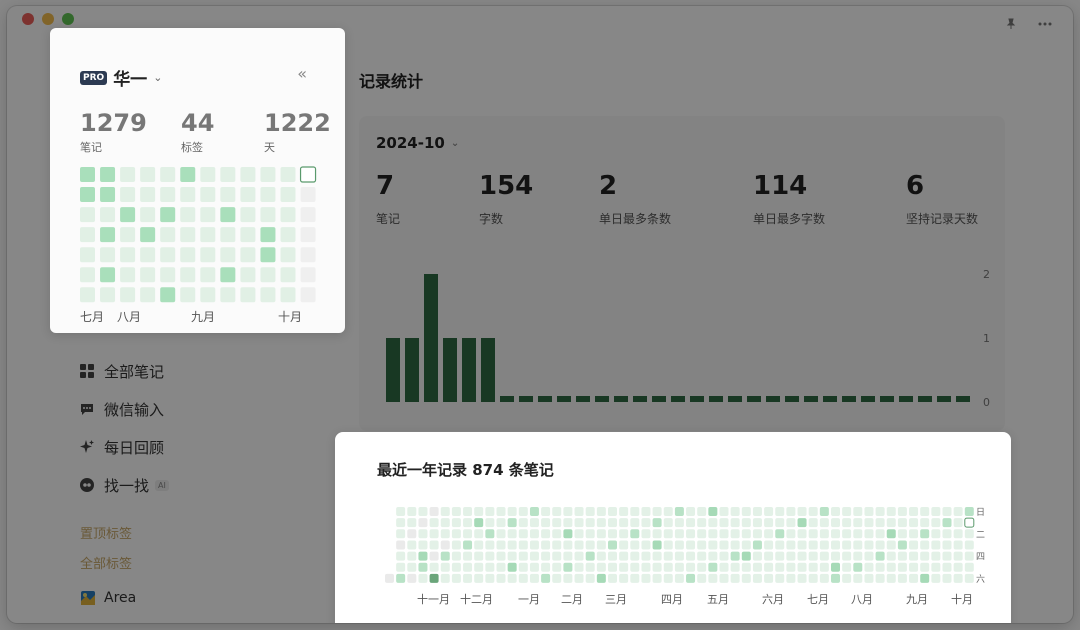 This screenshot has width=1080, height=630. What do you see at coordinates (124, 409) in the screenshot?
I see `sidebar-item-wechat-input: 微信输入` at bounding box center [124, 409].